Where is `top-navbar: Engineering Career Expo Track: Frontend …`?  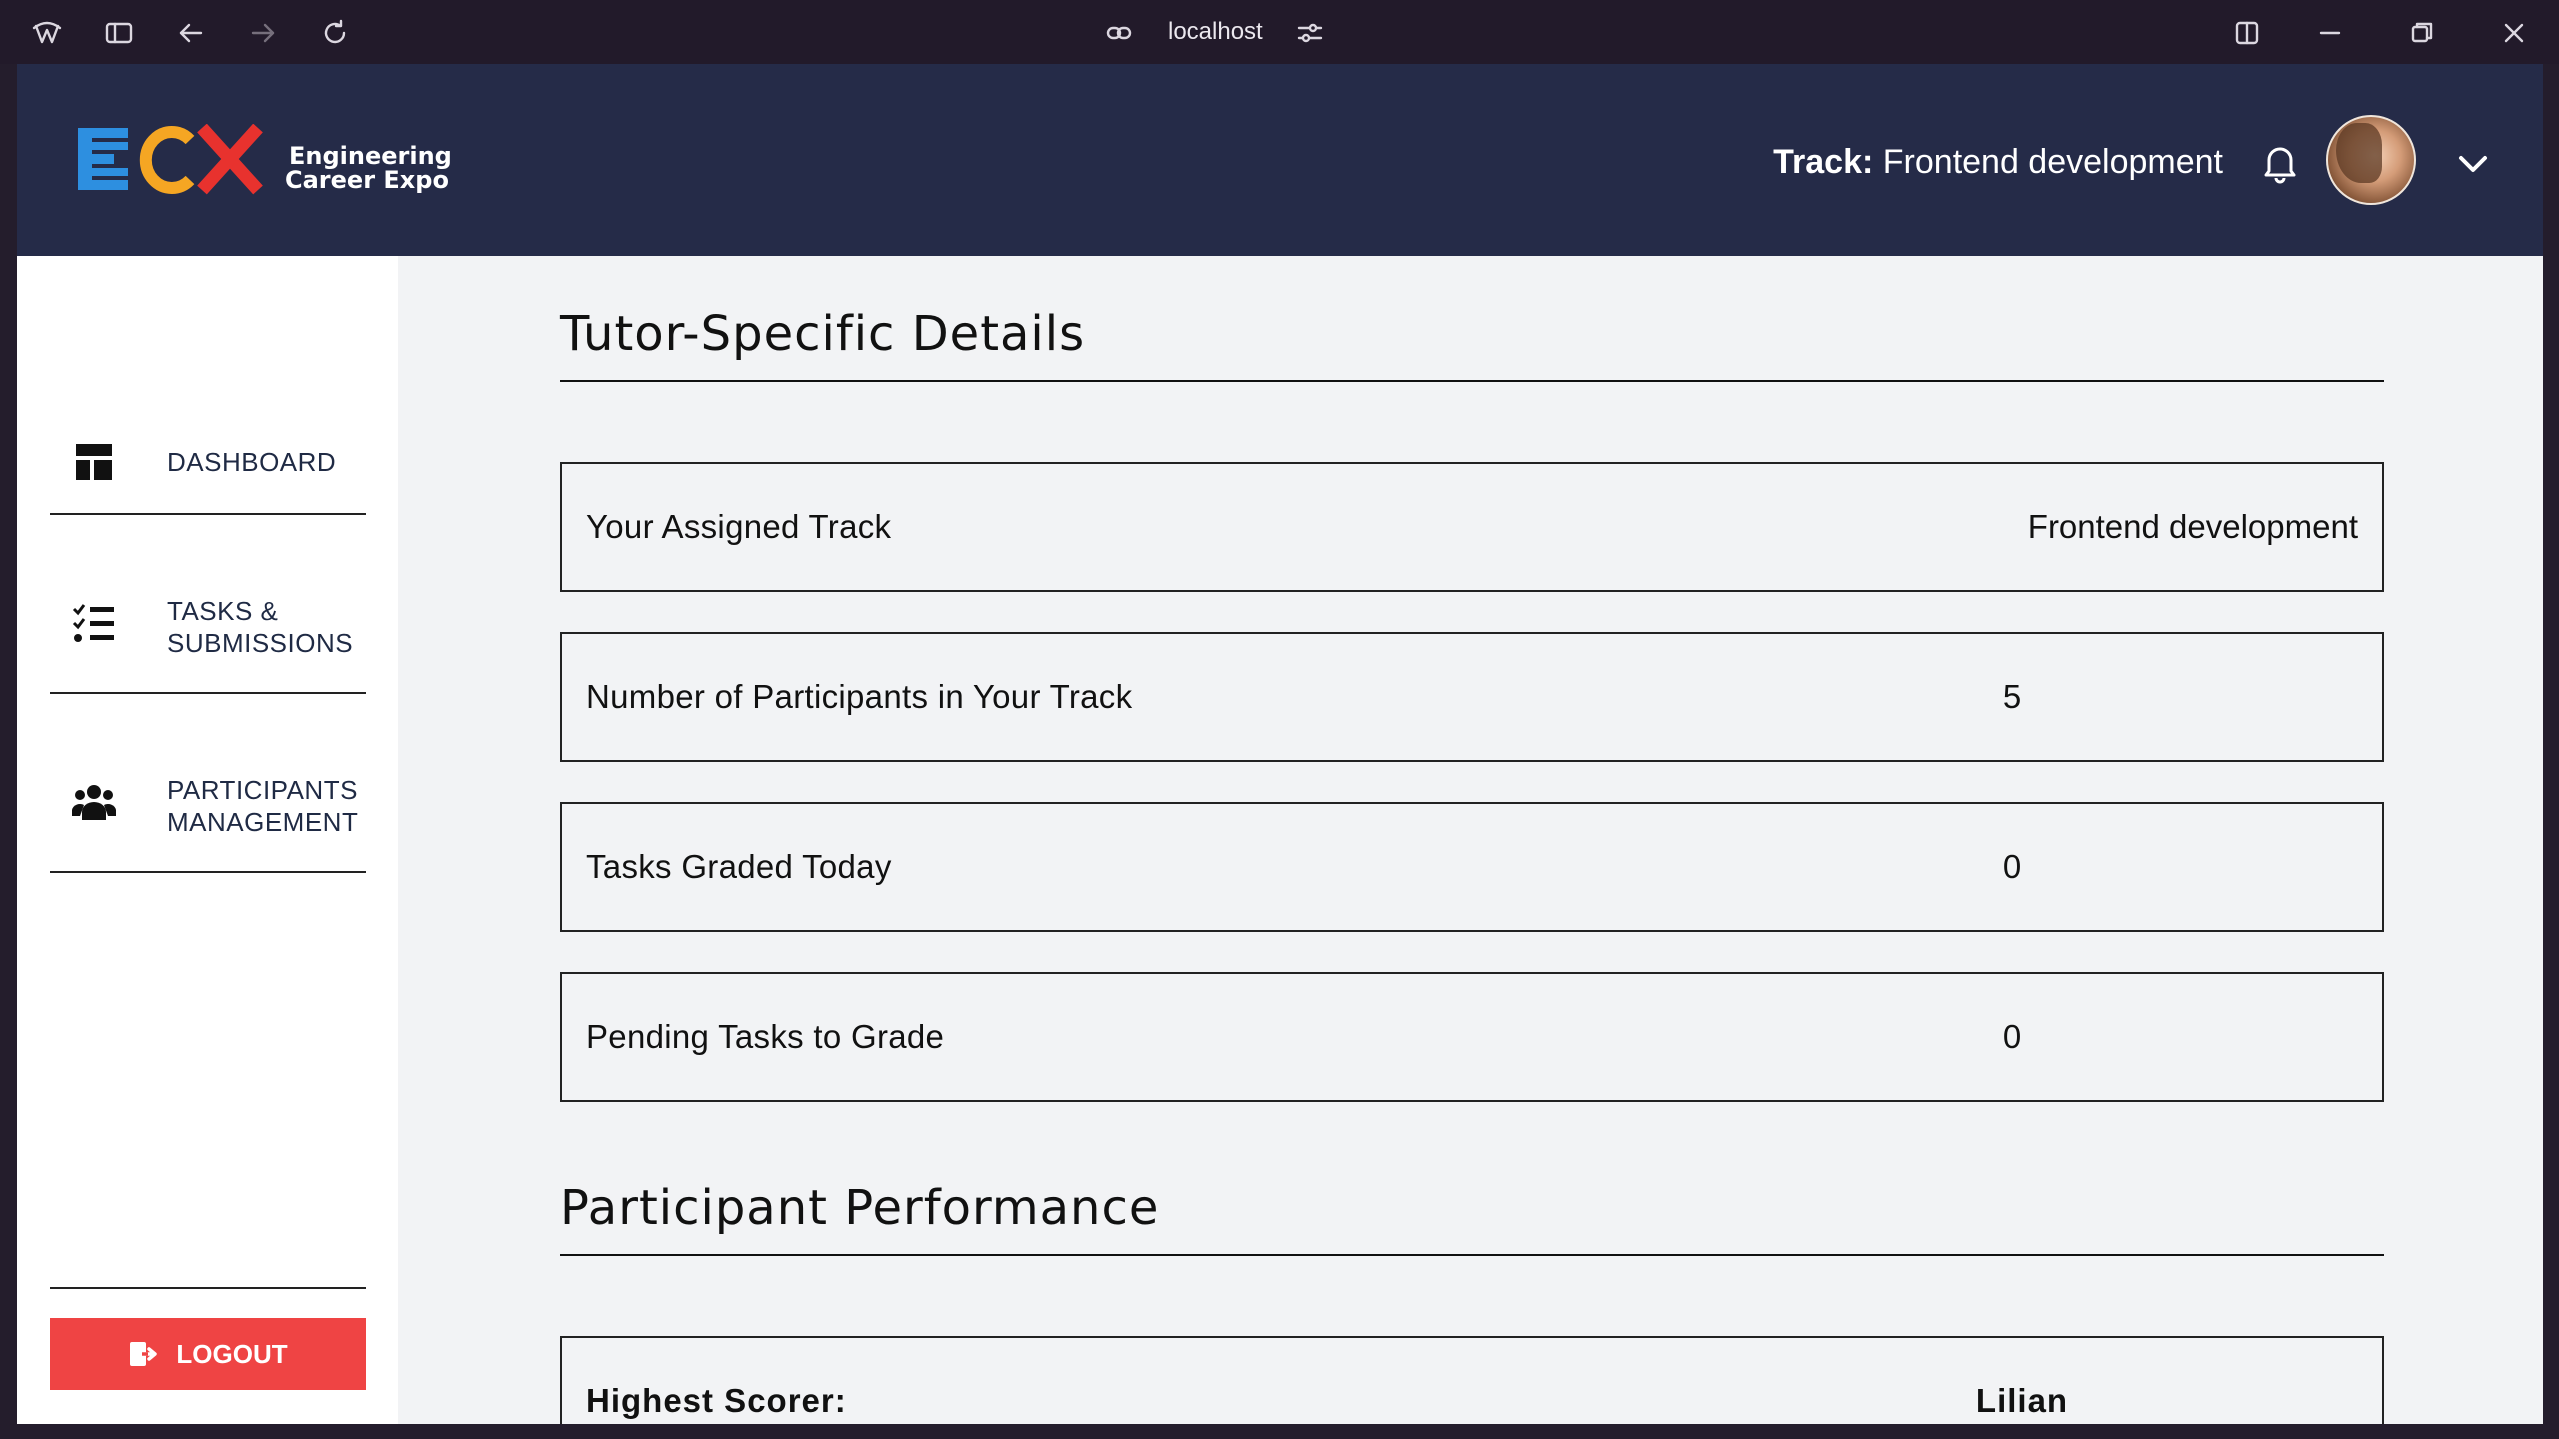
top-navbar: Engineering Career Expo Track: Frontend … is located at coordinates (1280, 160).